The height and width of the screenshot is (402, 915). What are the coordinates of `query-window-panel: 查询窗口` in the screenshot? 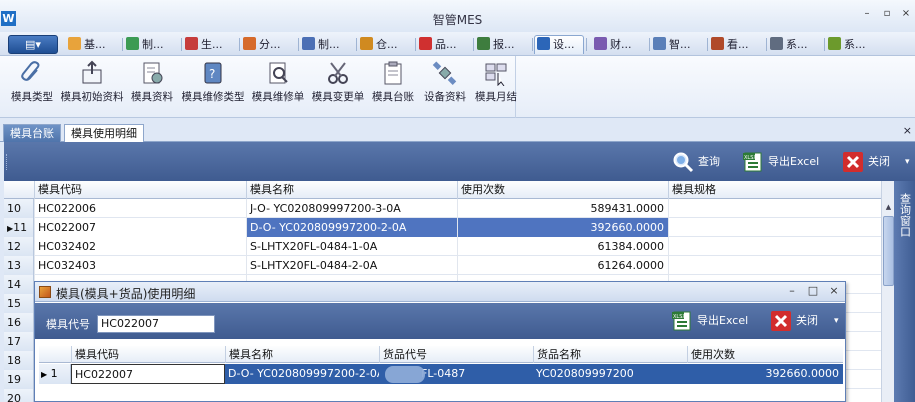 It's located at (904, 291).